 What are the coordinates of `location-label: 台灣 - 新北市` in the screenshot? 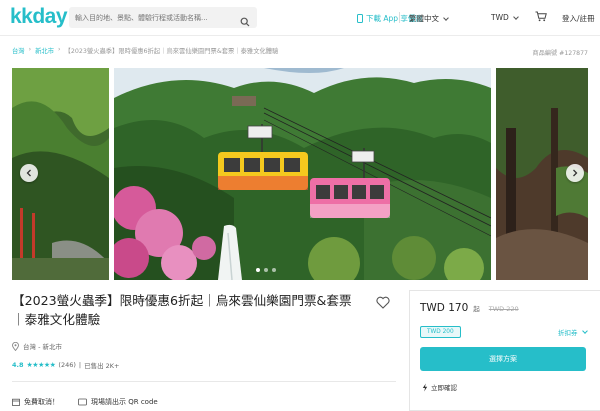 It's located at (42, 347).